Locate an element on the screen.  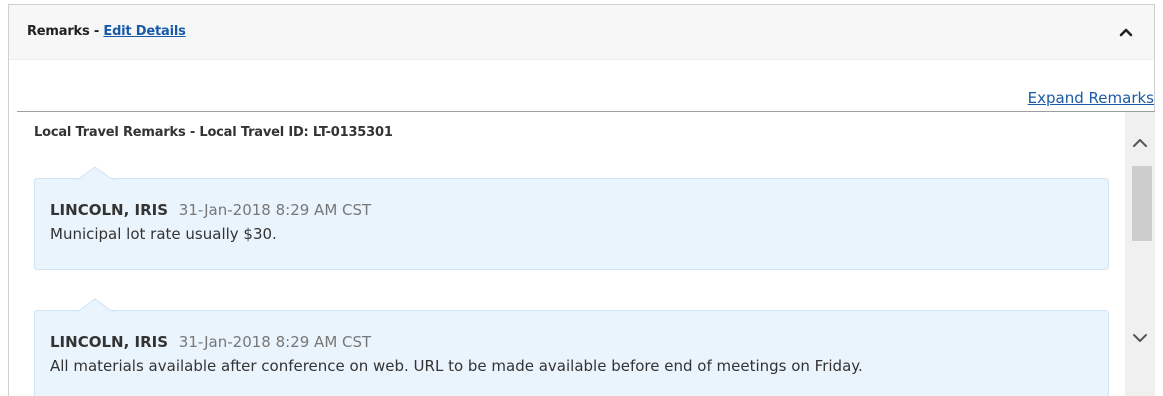
chevron-down-icon is located at coordinates (1140, 338).